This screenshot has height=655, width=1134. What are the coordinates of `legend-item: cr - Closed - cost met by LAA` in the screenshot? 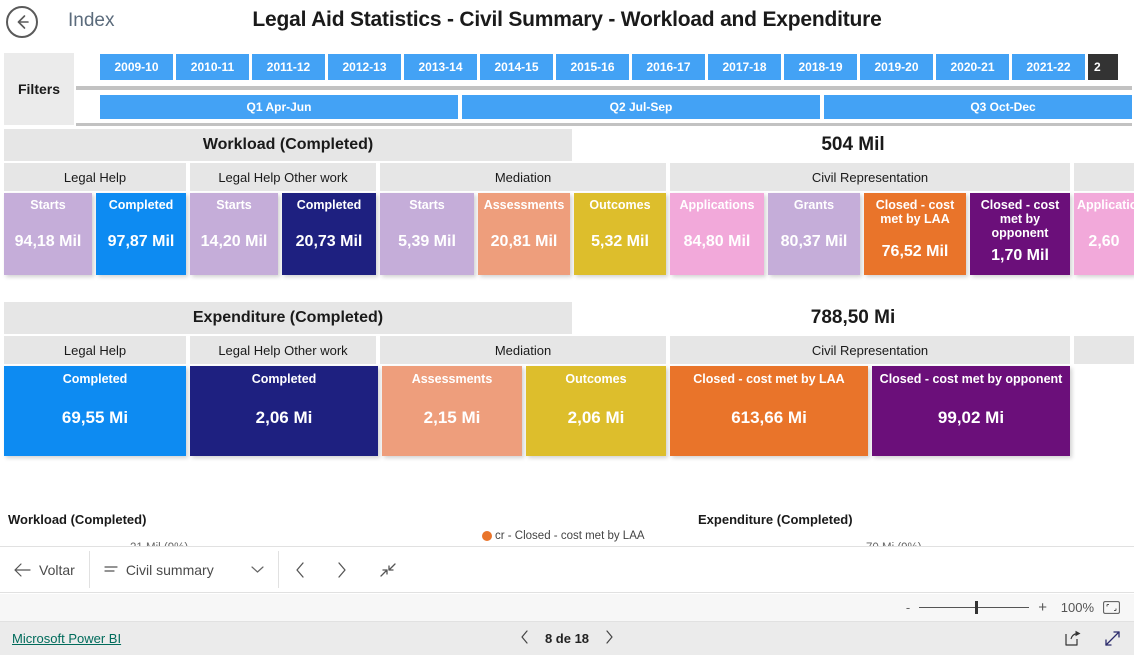 It's located at (573, 536).